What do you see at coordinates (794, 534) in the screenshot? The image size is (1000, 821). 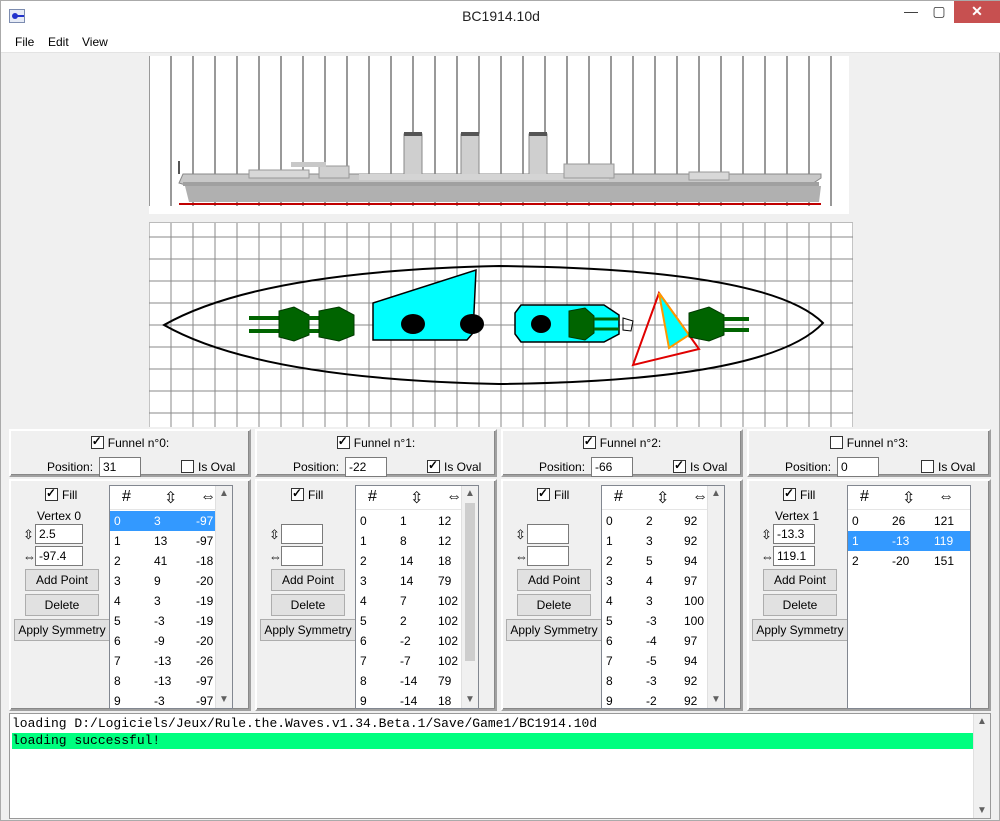 I see `vertical-coord-input: -13.3` at bounding box center [794, 534].